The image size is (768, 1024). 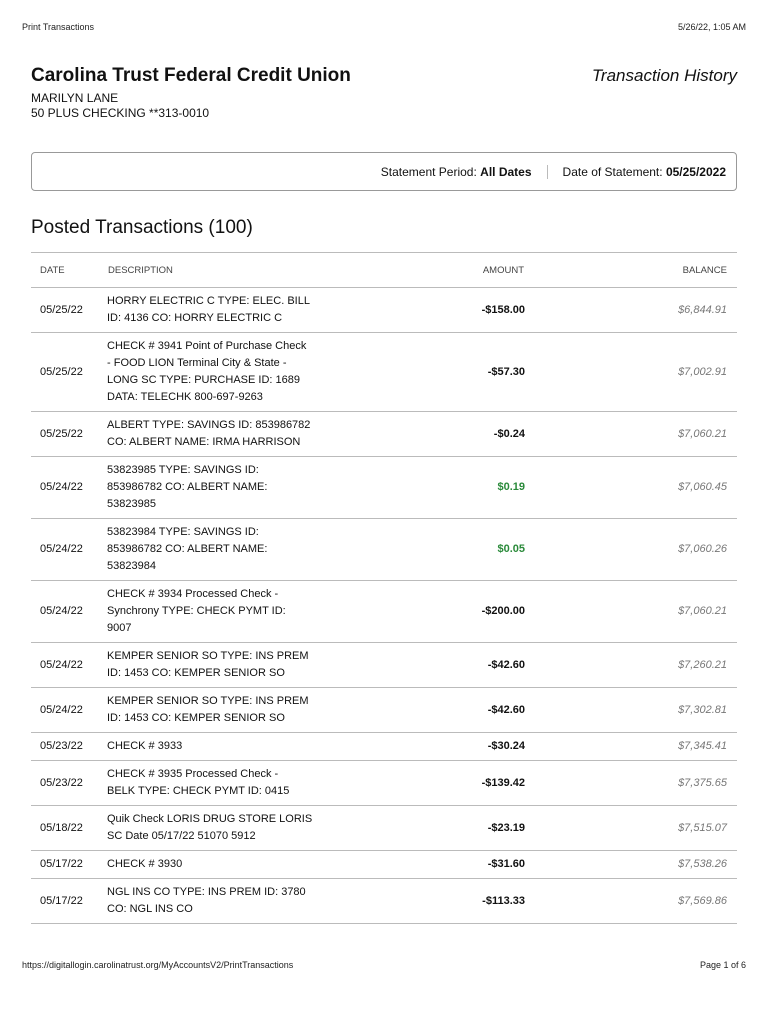 What do you see at coordinates (442, 611) in the screenshot?
I see `transaction-amount: -$200.00` at bounding box center [442, 611].